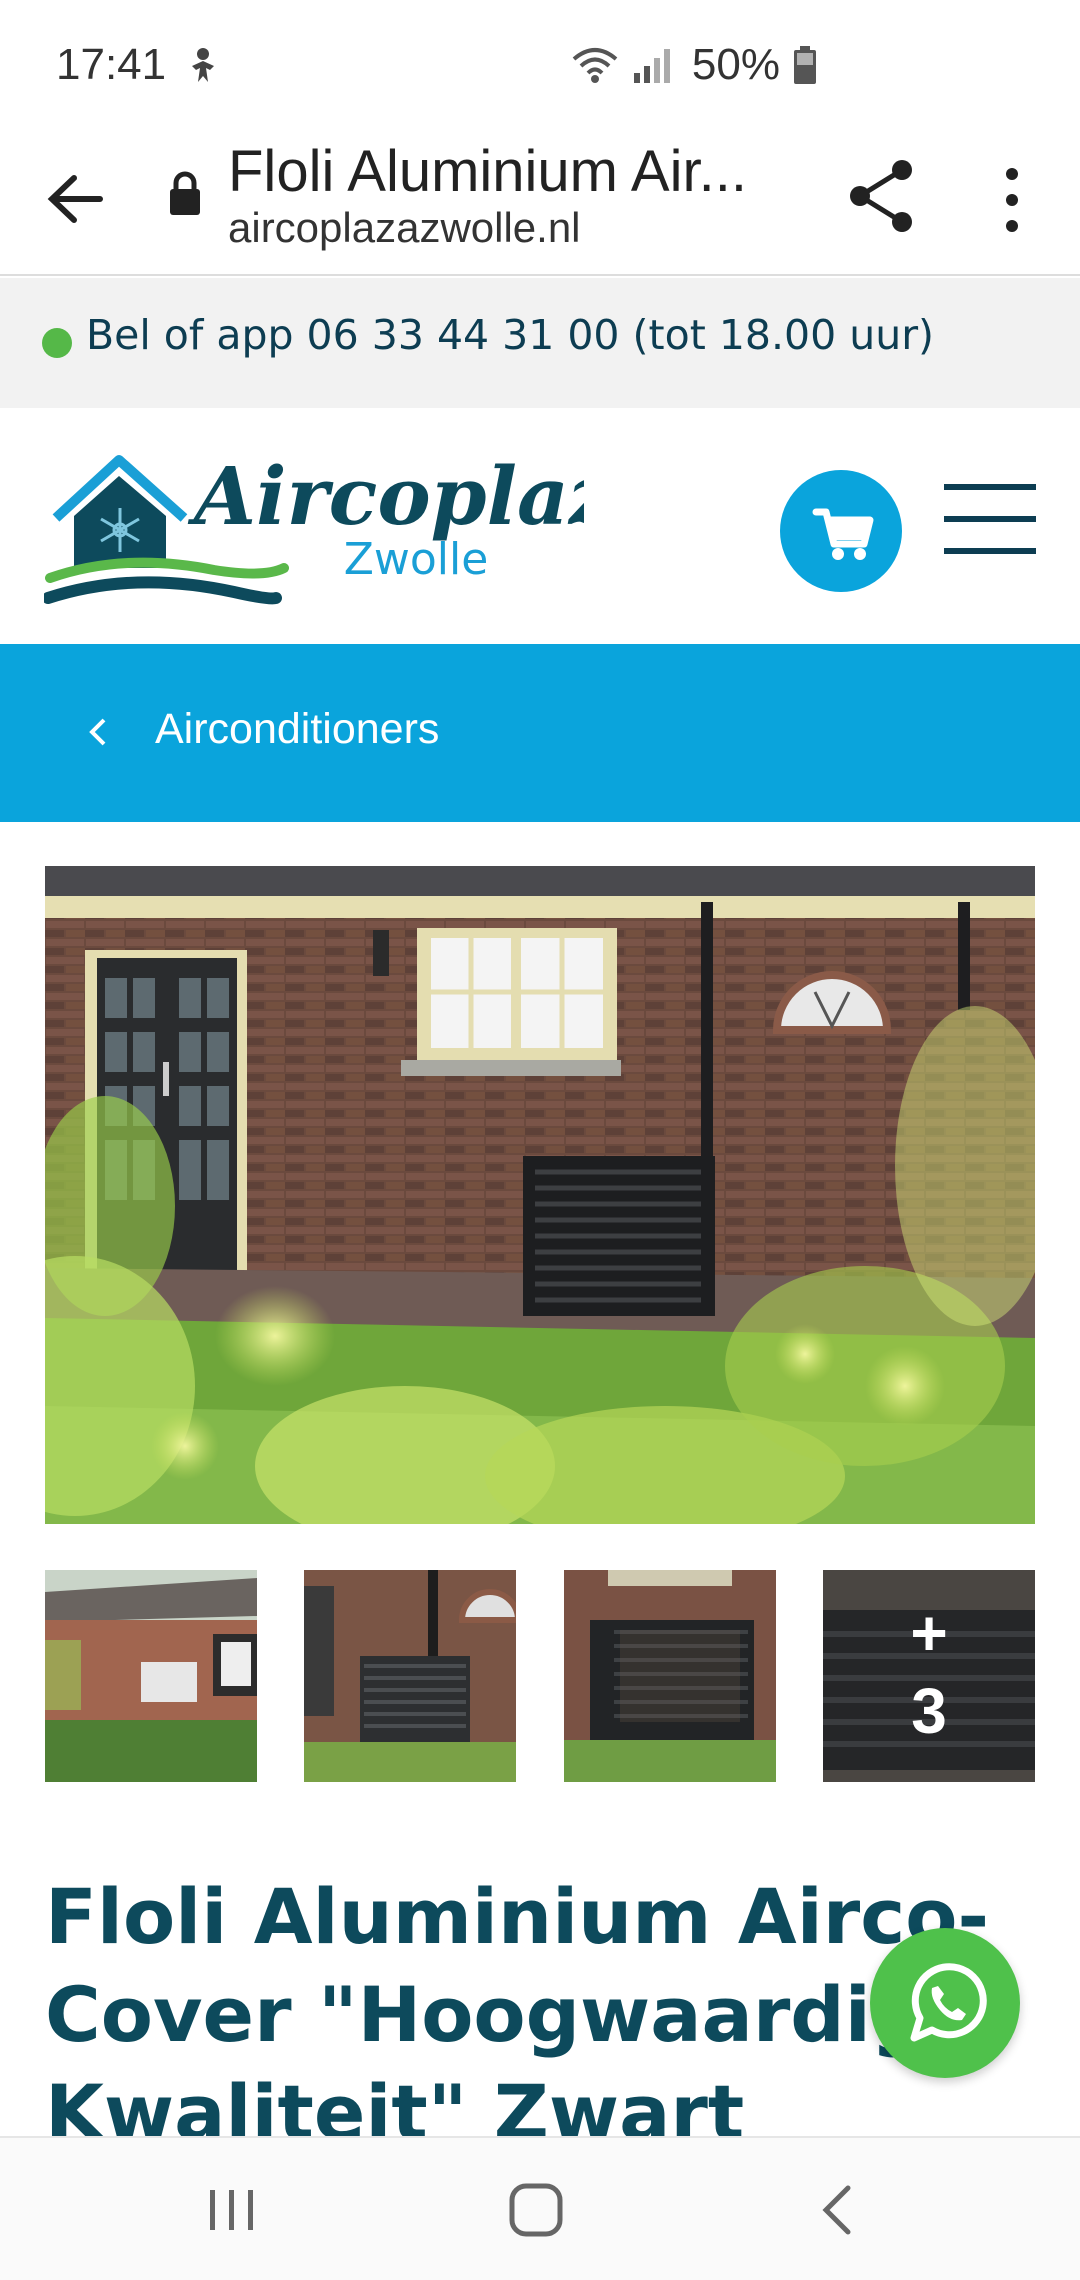 This screenshot has width=1080, height=2280. I want to click on lock-icon, so click(185, 193).